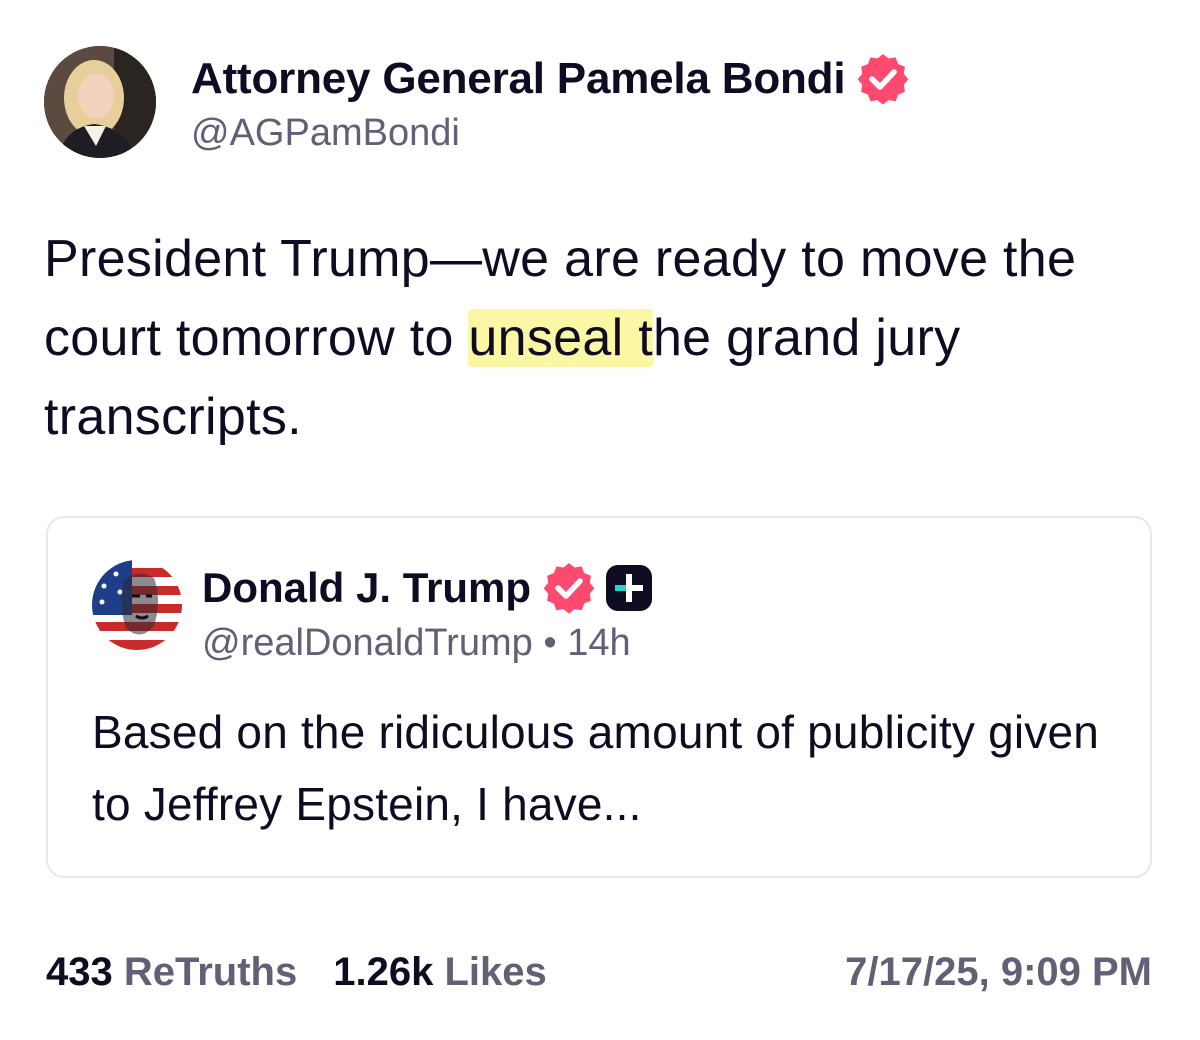  I want to click on highlighted-text: unseal t, so click(560, 338).